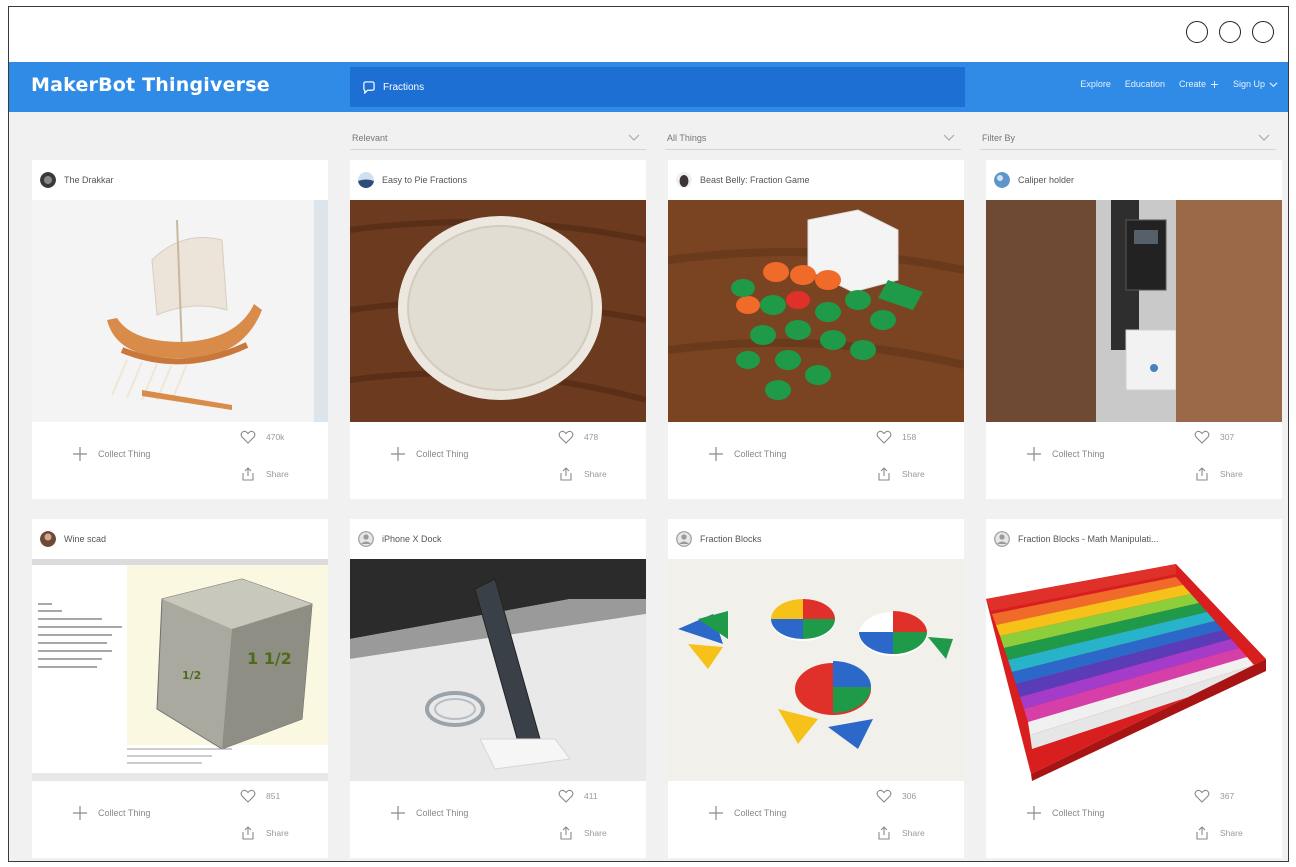 Image resolution: width=1296 pixels, height=867 pixels. Describe the element at coordinates (277, 474) in the screenshot. I see `share-label: Share` at that location.